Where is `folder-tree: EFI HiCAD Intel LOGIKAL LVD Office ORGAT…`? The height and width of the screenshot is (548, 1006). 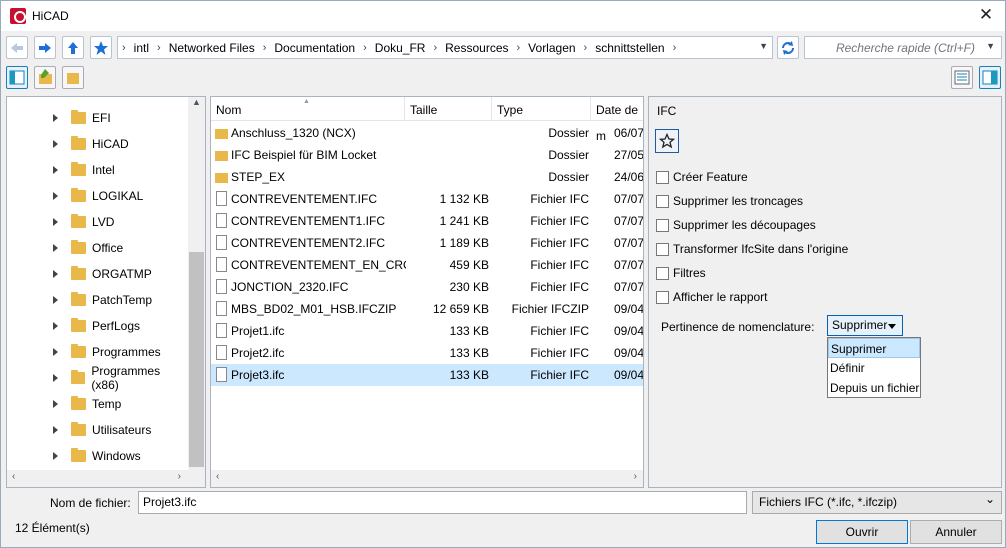
folder-tree: EFI HiCAD Intel LOGIKAL LVD Office ORGAT… is located at coordinates (106, 292).